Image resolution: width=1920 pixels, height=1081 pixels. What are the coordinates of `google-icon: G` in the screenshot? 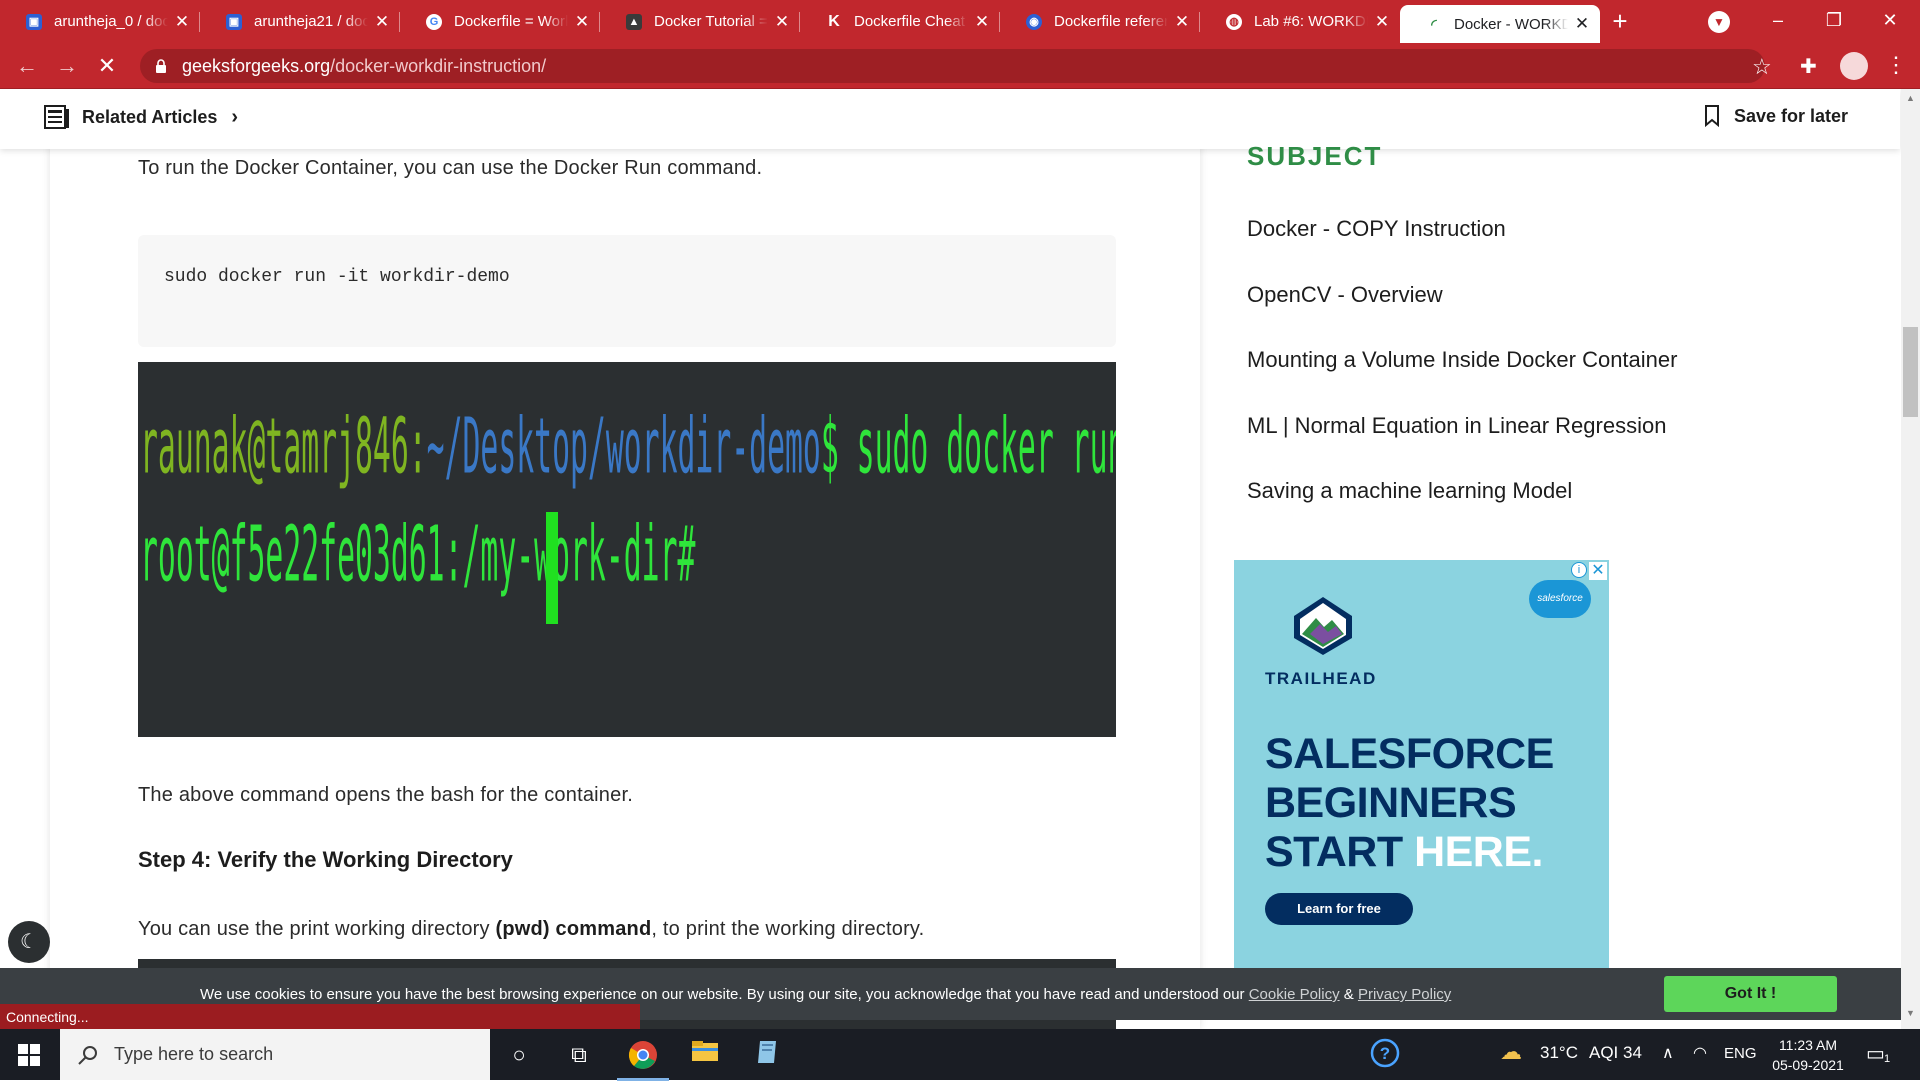 It's located at (434, 21).